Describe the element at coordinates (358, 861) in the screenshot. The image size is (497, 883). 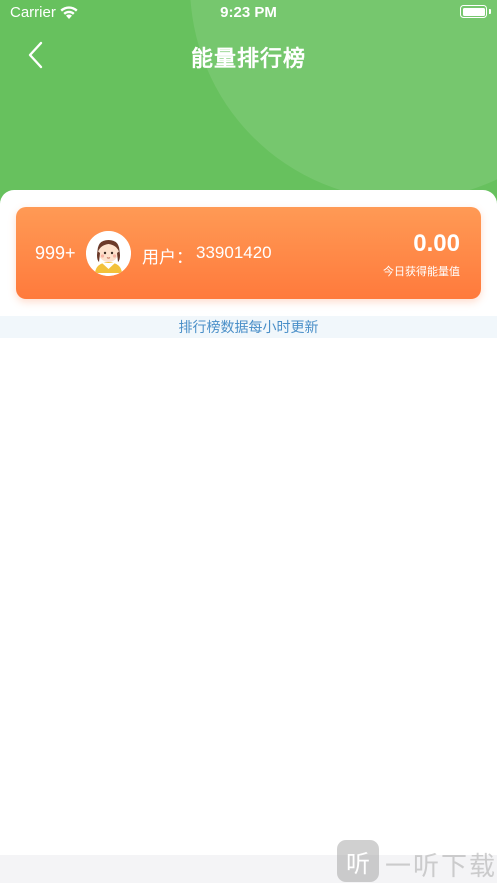
I see `watermark-logo-icon: 听` at that location.